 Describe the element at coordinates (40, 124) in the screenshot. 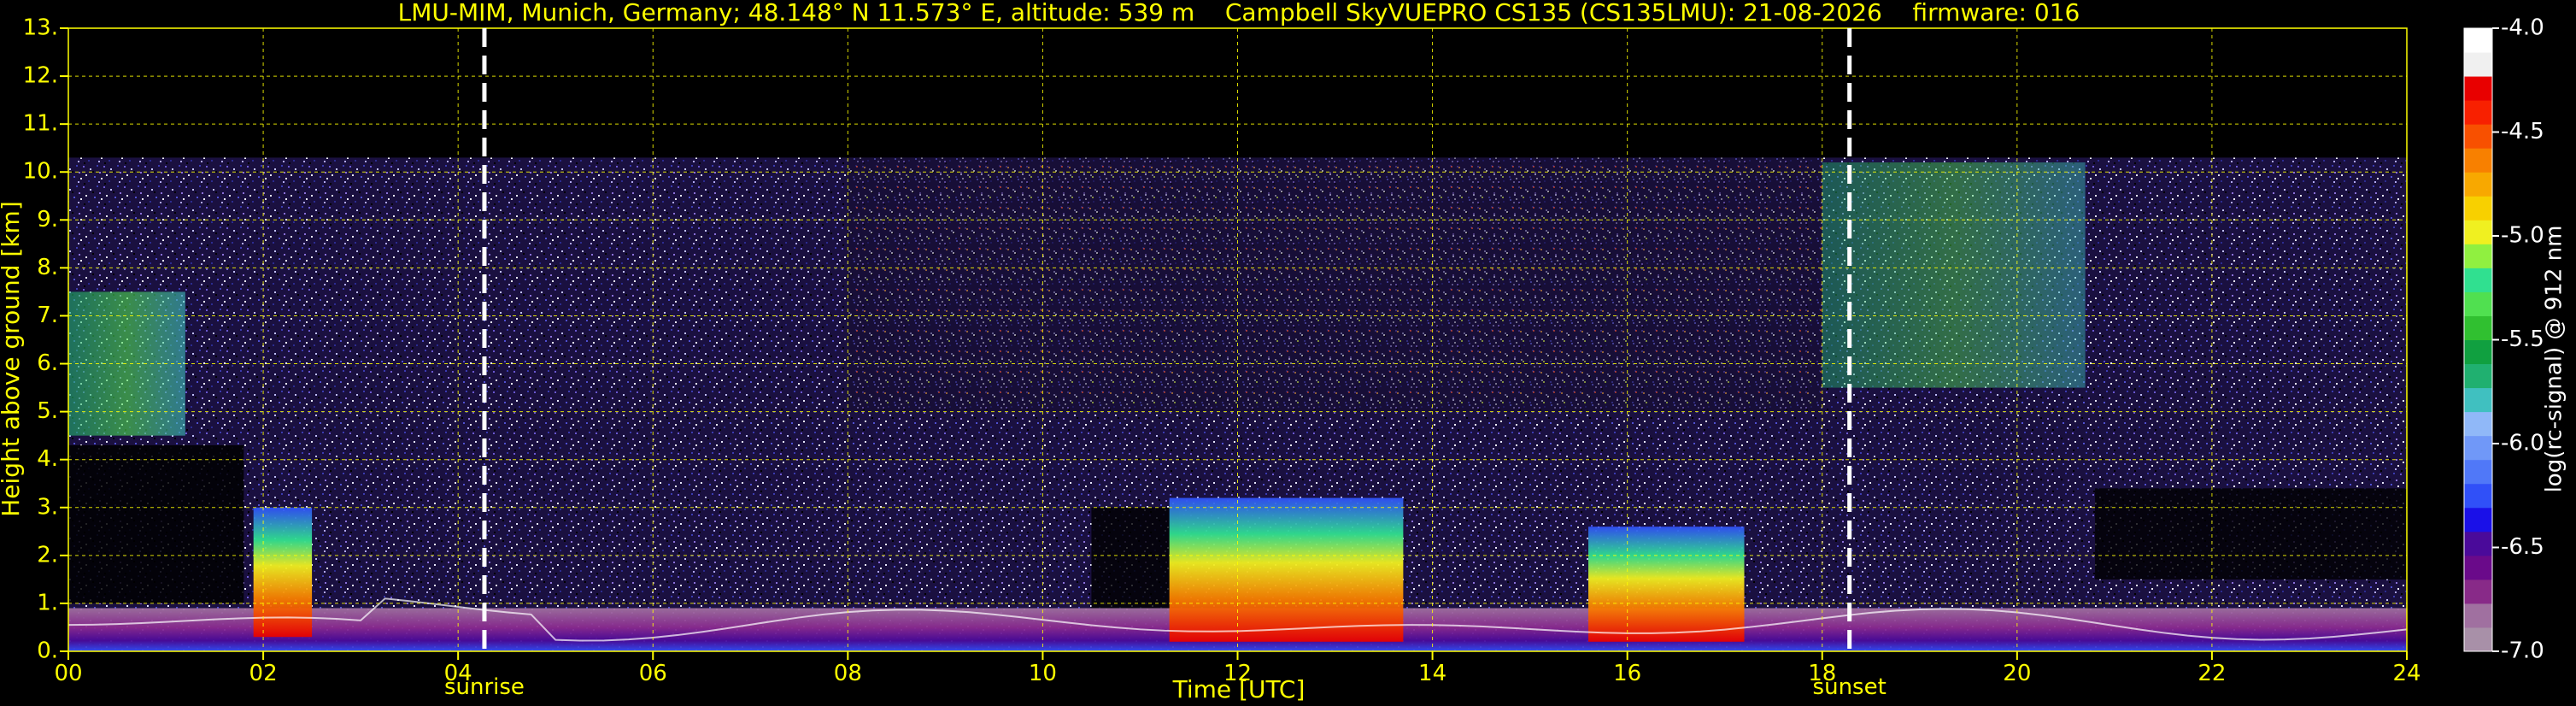

I see `y-tick-label: 11.` at that location.